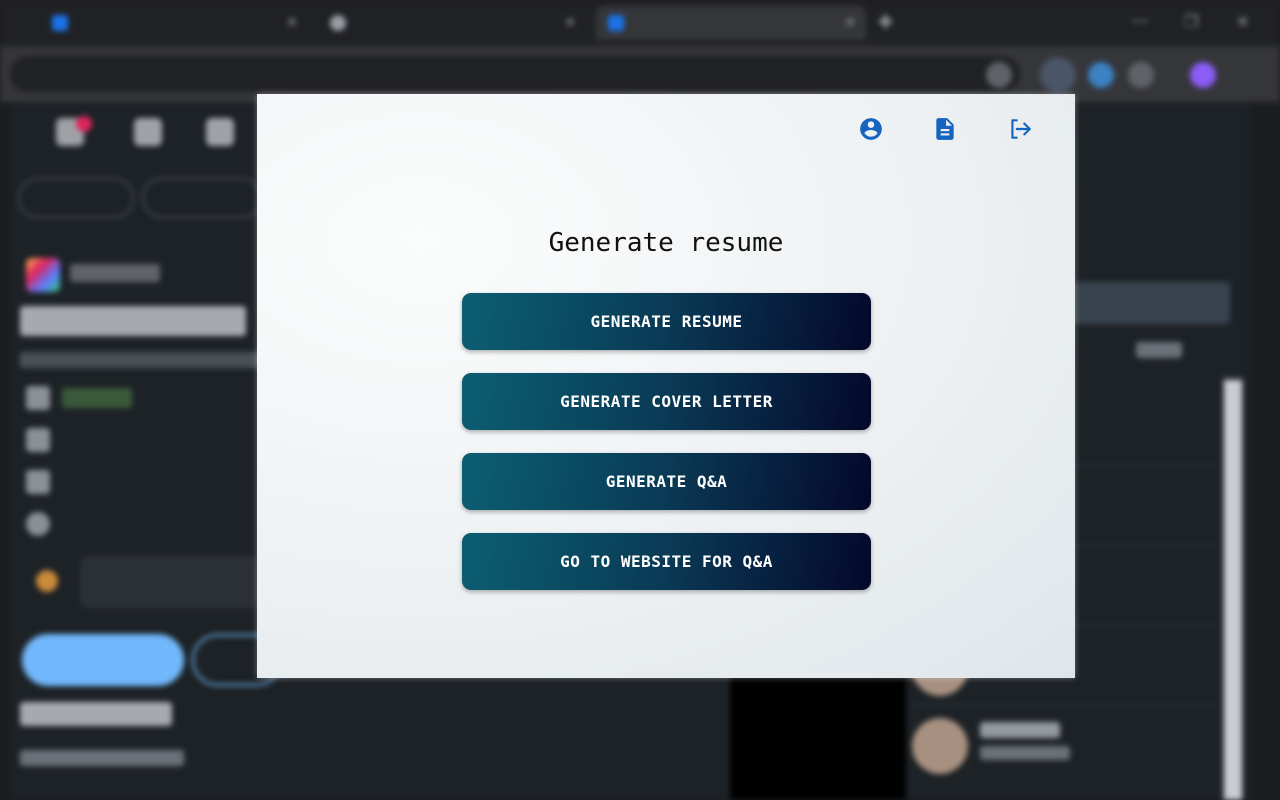 The height and width of the screenshot is (800, 1280). What do you see at coordinates (1025, 753) in the screenshot?
I see `contact-snippet-placeholder` at bounding box center [1025, 753].